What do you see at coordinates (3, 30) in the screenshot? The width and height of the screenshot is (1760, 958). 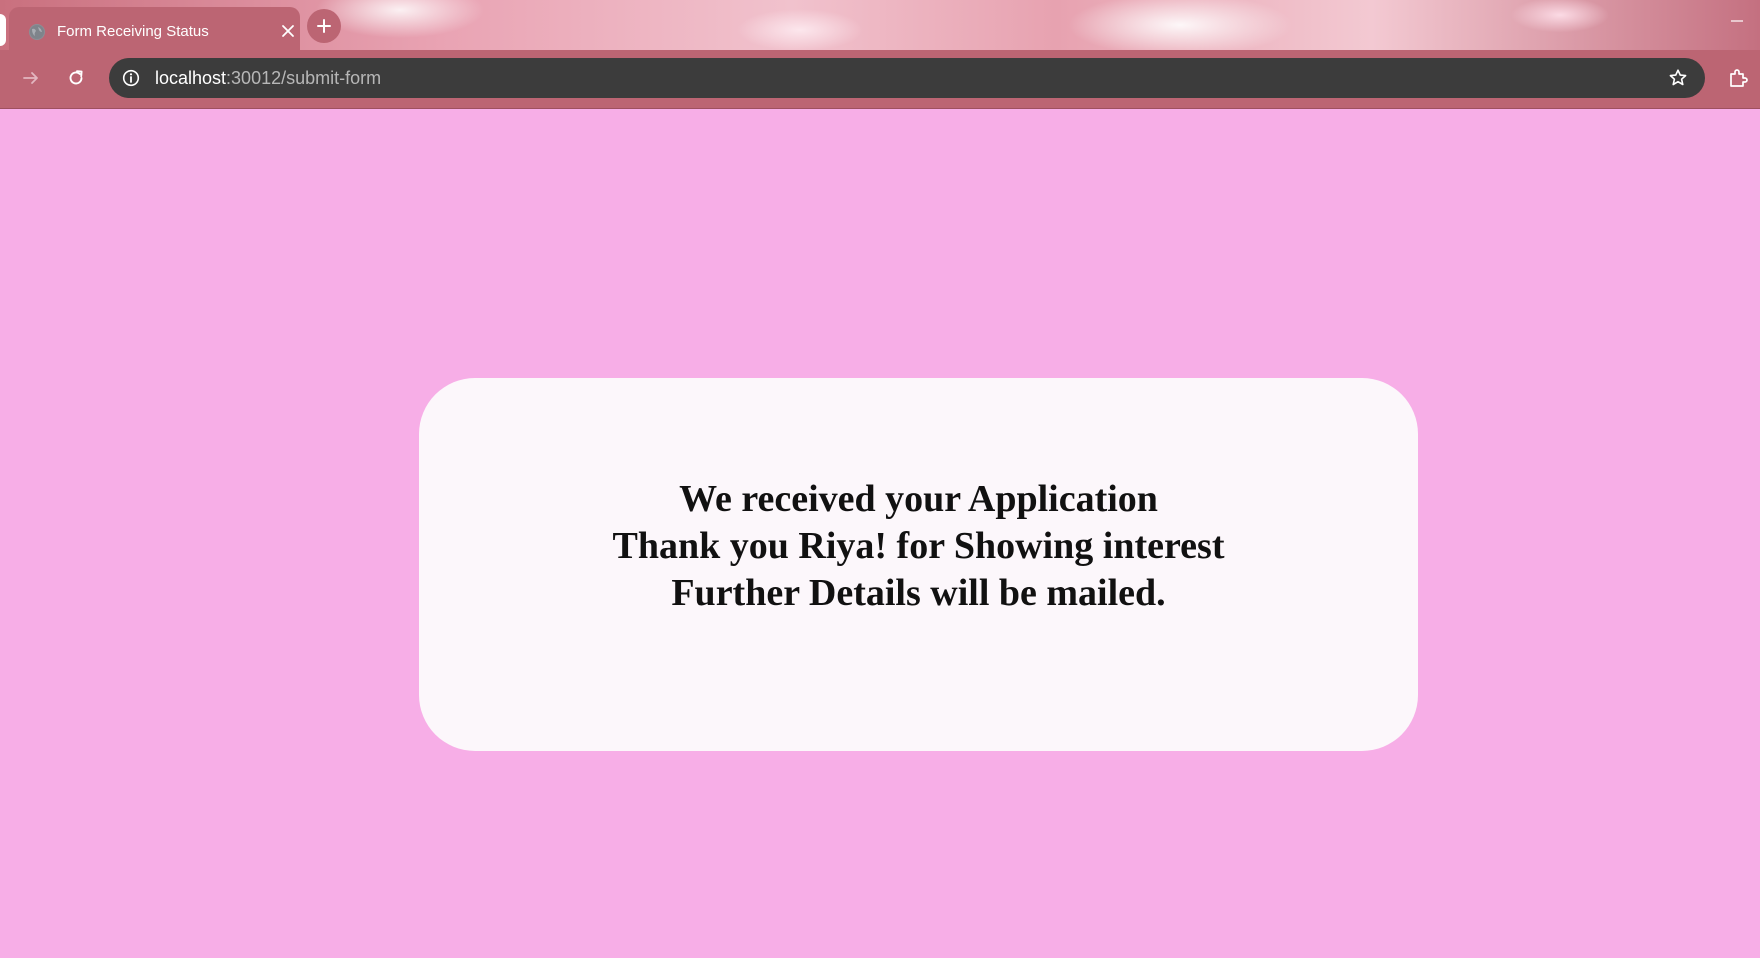 I see `previous-tab-edge` at bounding box center [3, 30].